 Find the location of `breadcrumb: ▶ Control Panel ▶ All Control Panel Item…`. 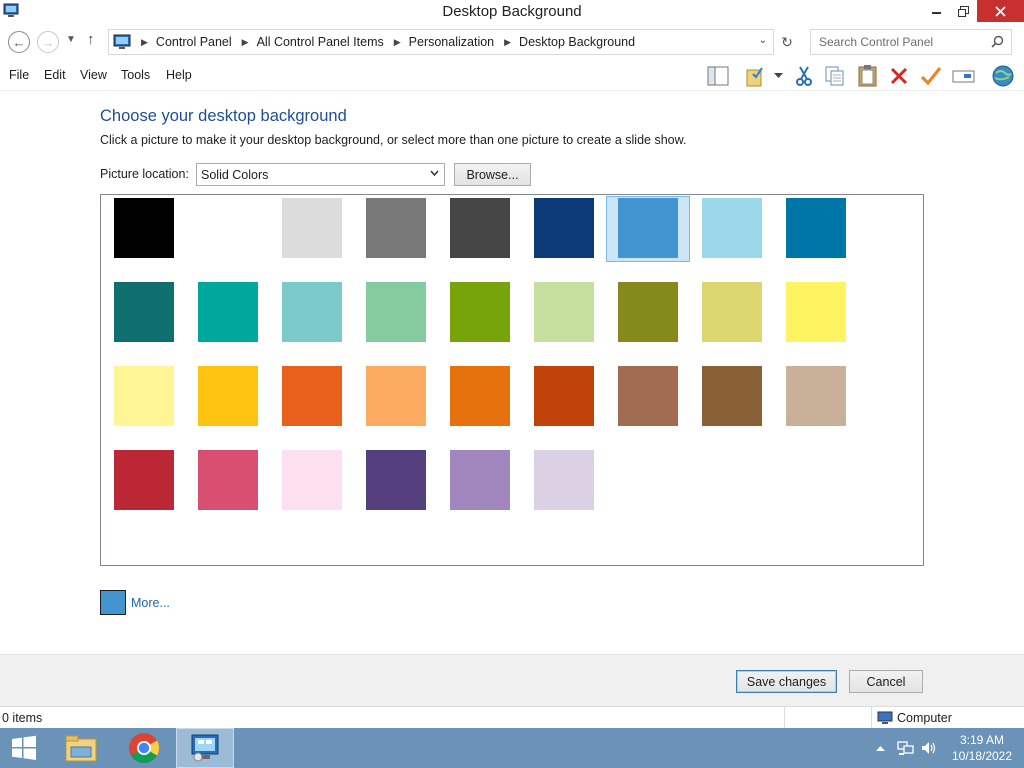

breadcrumb: ▶ Control Panel ▶ All Control Panel Item… is located at coordinates (383, 42).